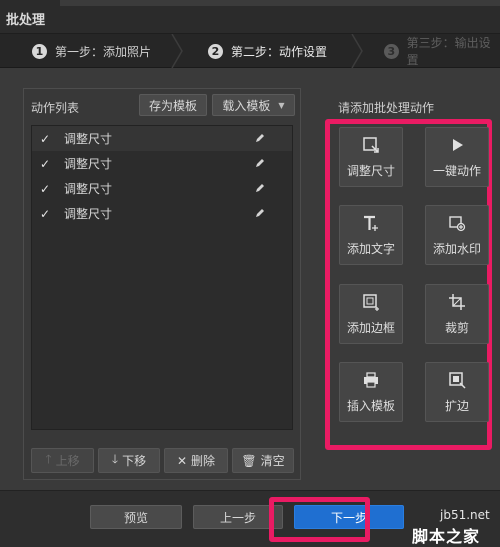 The width and height of the screenshot is (500, 547). I want to click on move-down-label: 下移, so click(134, 461).